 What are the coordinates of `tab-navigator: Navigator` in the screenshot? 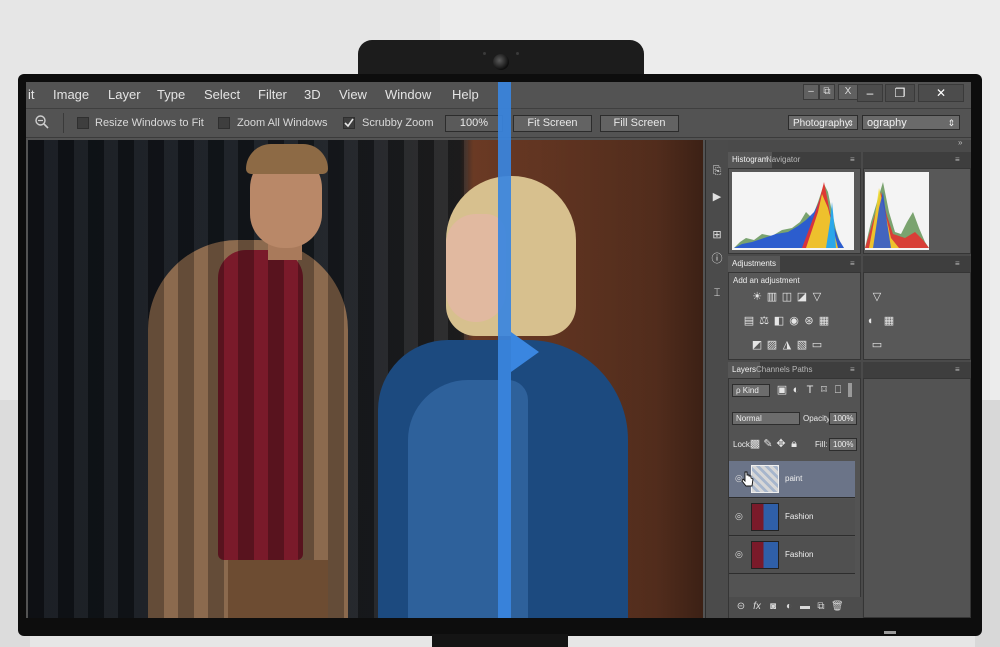 It's located at (783, 160).